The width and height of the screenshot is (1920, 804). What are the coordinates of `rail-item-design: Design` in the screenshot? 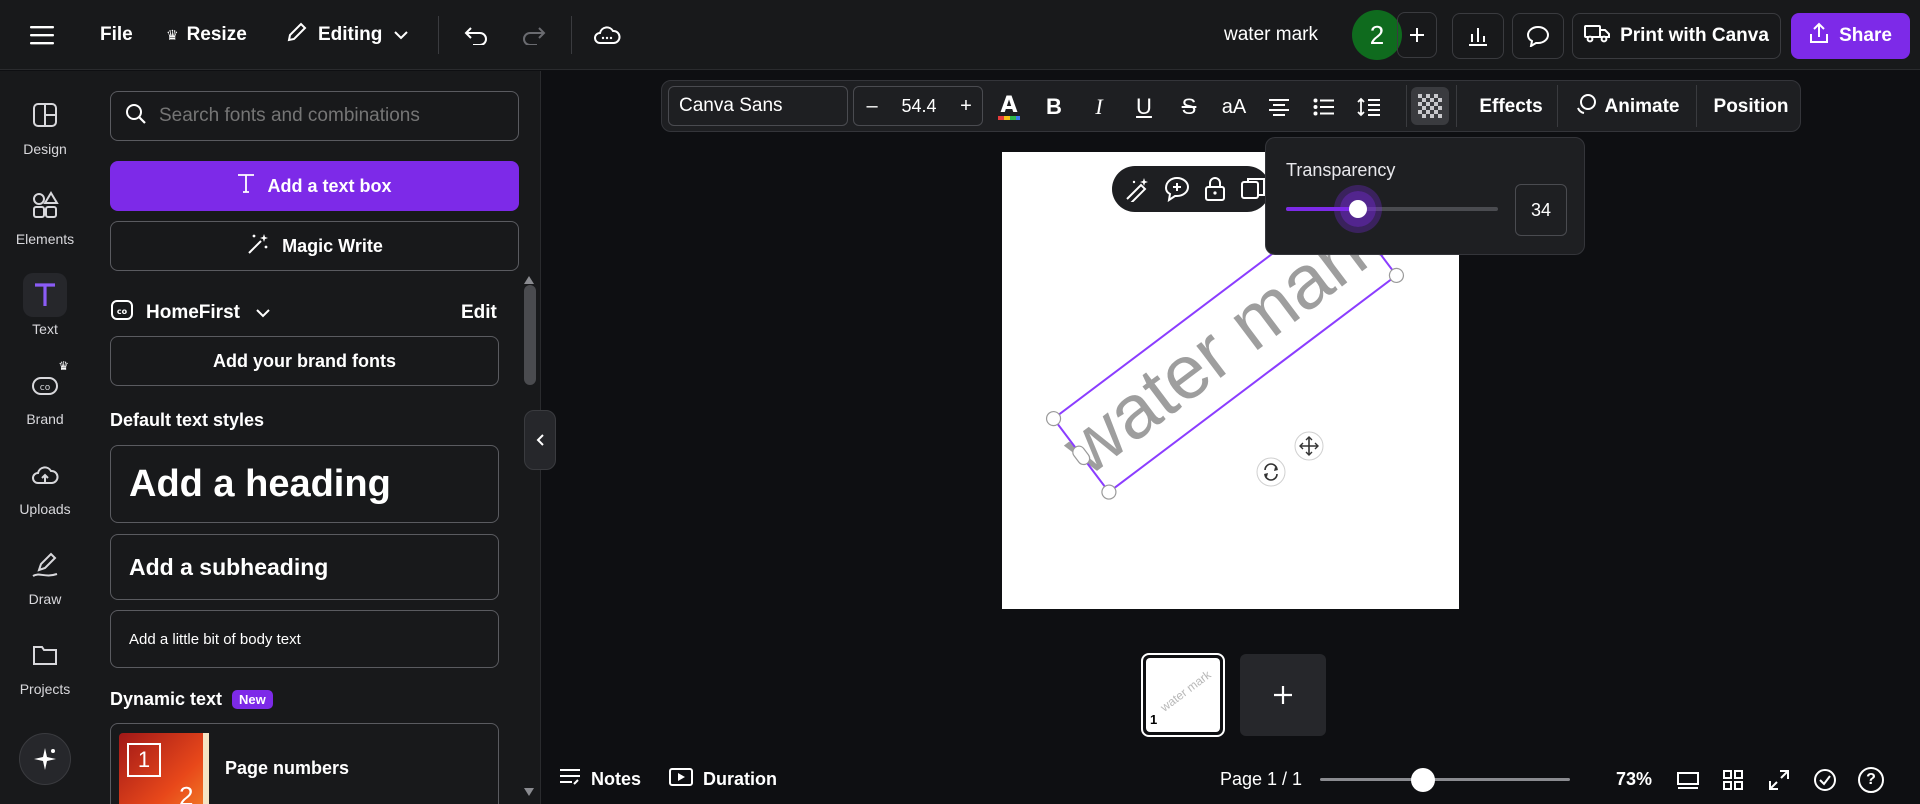 It's located at (45, 125).